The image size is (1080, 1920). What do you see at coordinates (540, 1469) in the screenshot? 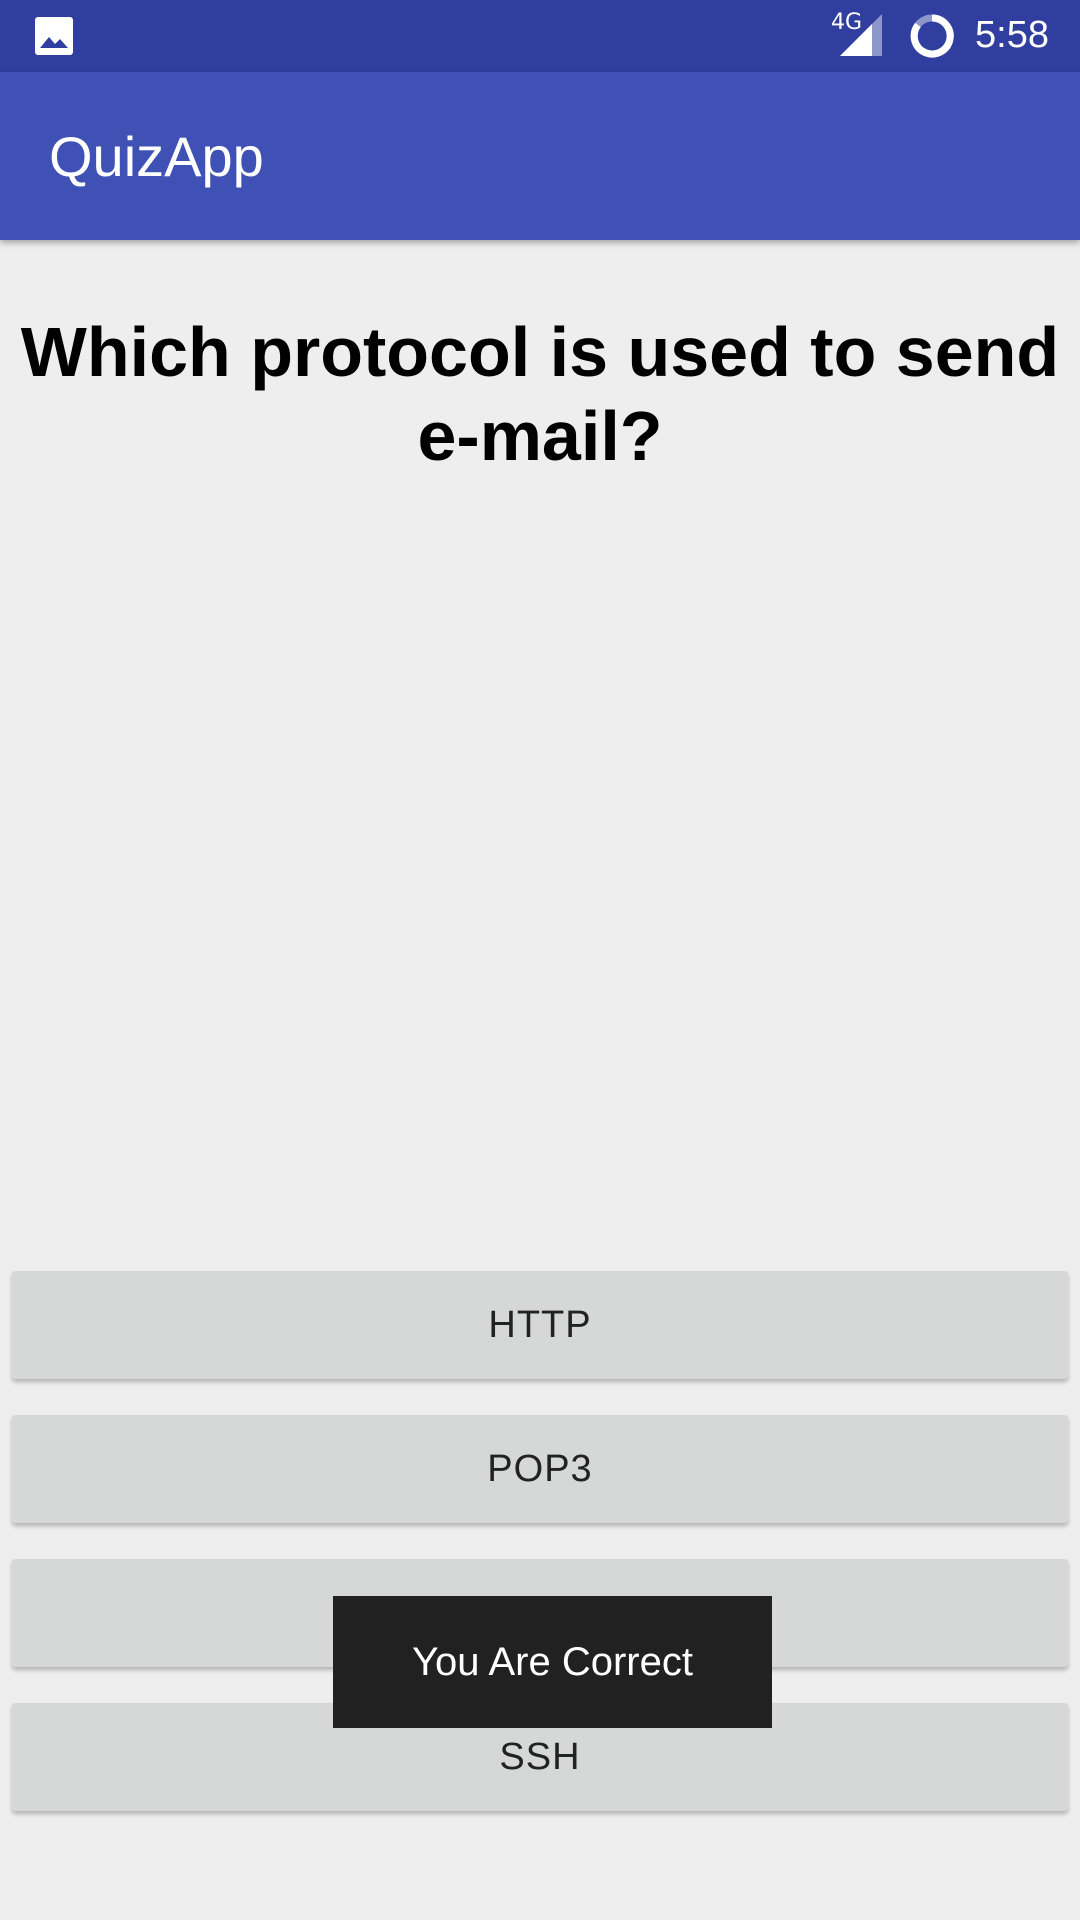
I see `answer-button-pop3: POP3` at bounding box center [540, 1469].